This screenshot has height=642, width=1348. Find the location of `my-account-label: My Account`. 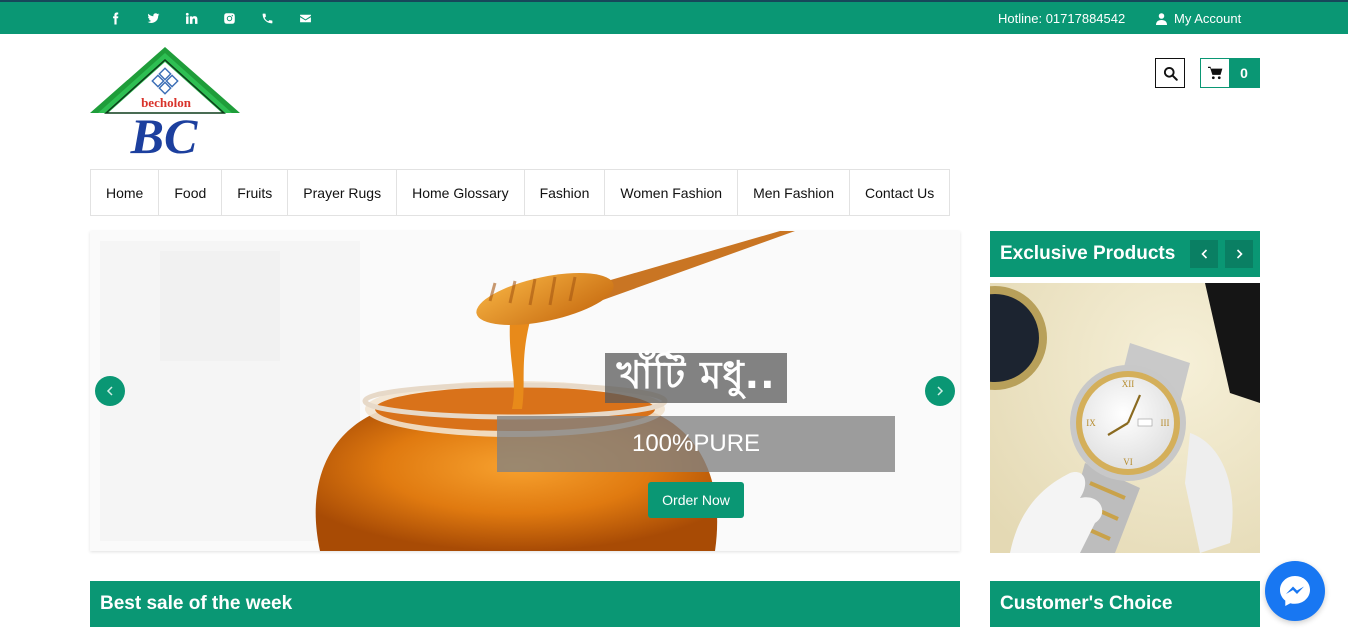

my-account-label: My Account is located at coordinates (1208, 18).